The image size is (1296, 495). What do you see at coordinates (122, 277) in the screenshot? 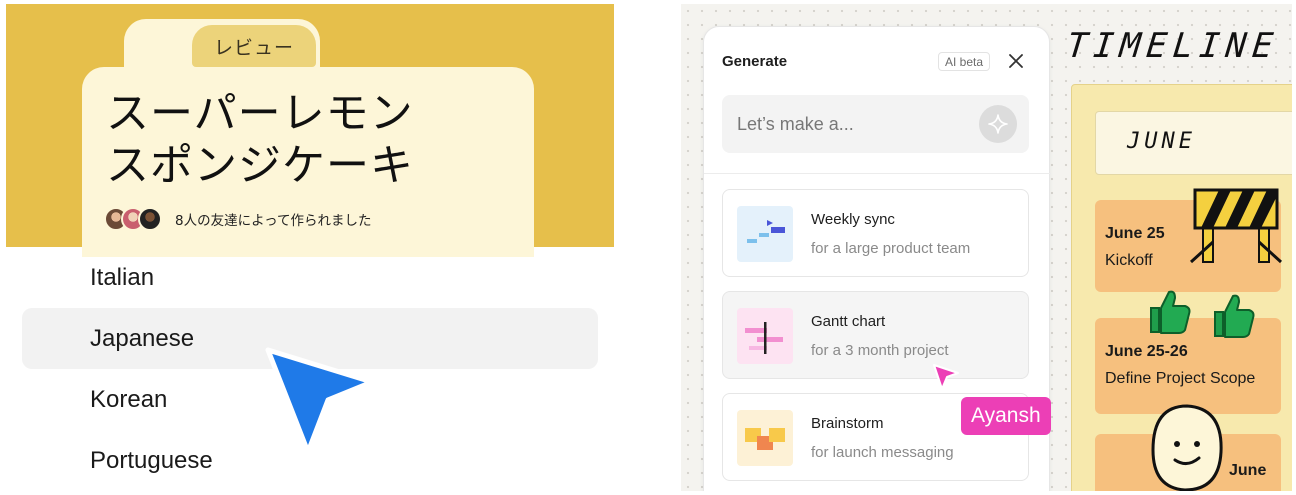
I see `language-option-label: Italian` at bounding box center [122, 277].